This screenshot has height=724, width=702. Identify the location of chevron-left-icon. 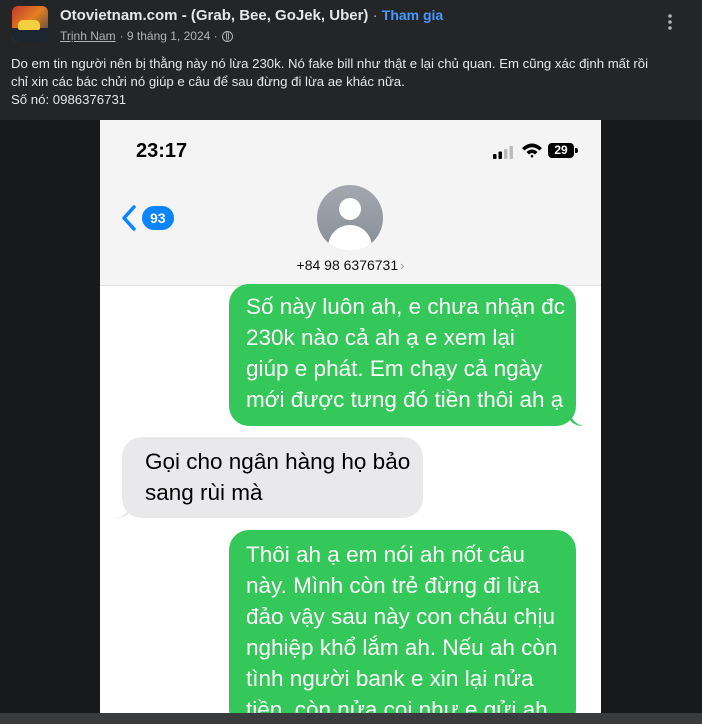
(129, 218).